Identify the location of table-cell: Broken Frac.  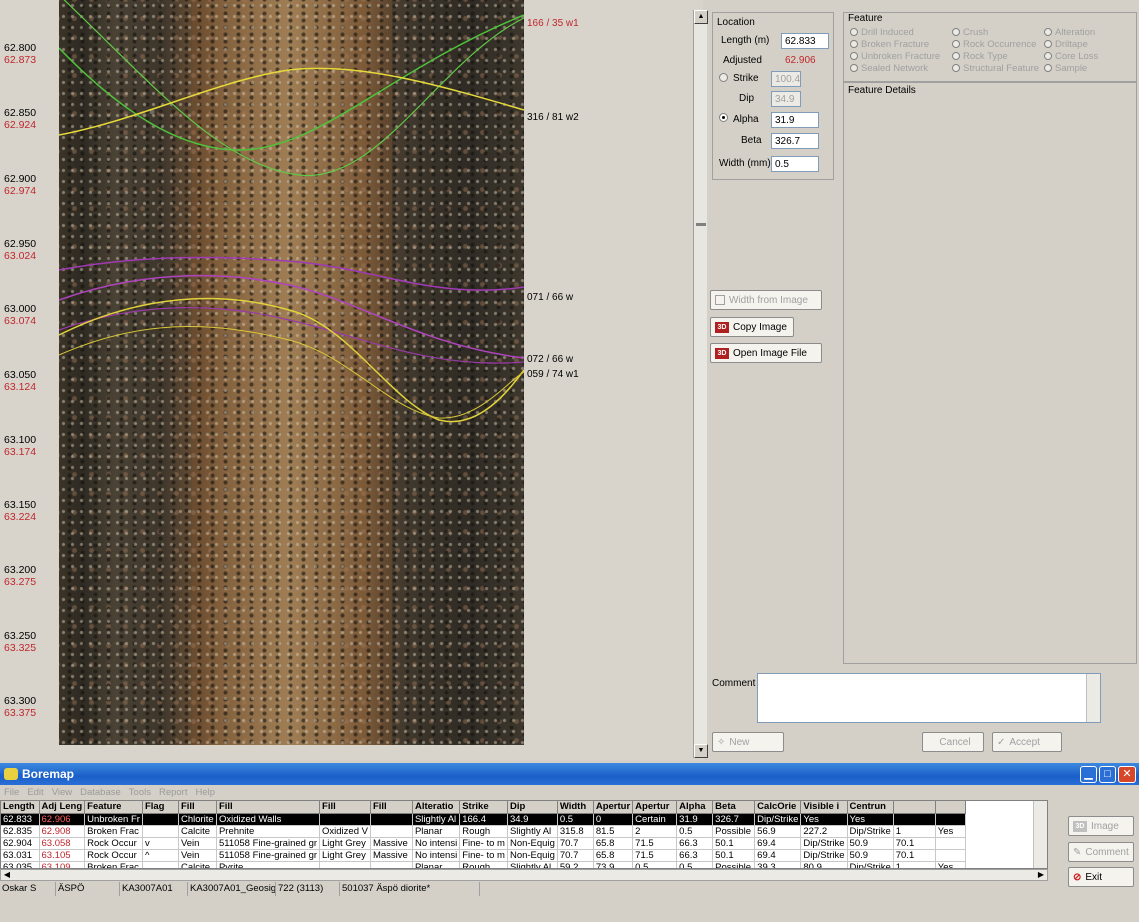
(113, 831).